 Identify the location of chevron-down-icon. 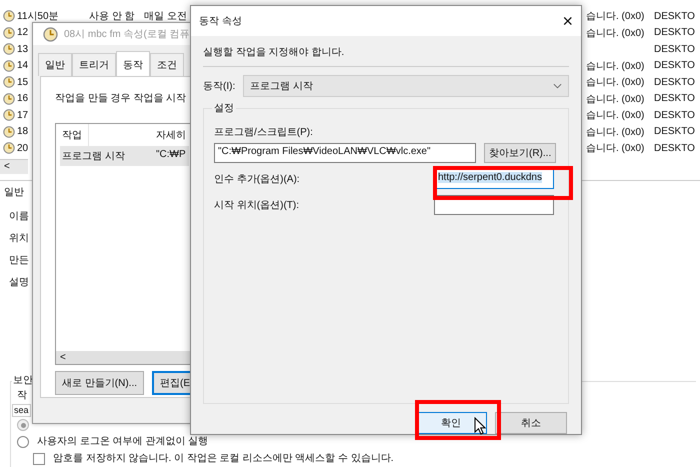
(557, 86).